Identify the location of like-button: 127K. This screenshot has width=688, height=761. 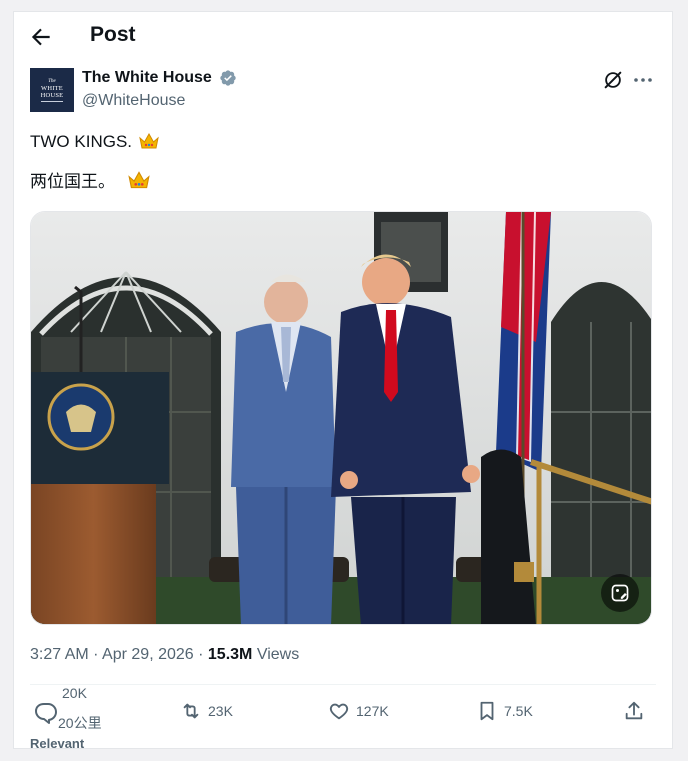
(358, 711).